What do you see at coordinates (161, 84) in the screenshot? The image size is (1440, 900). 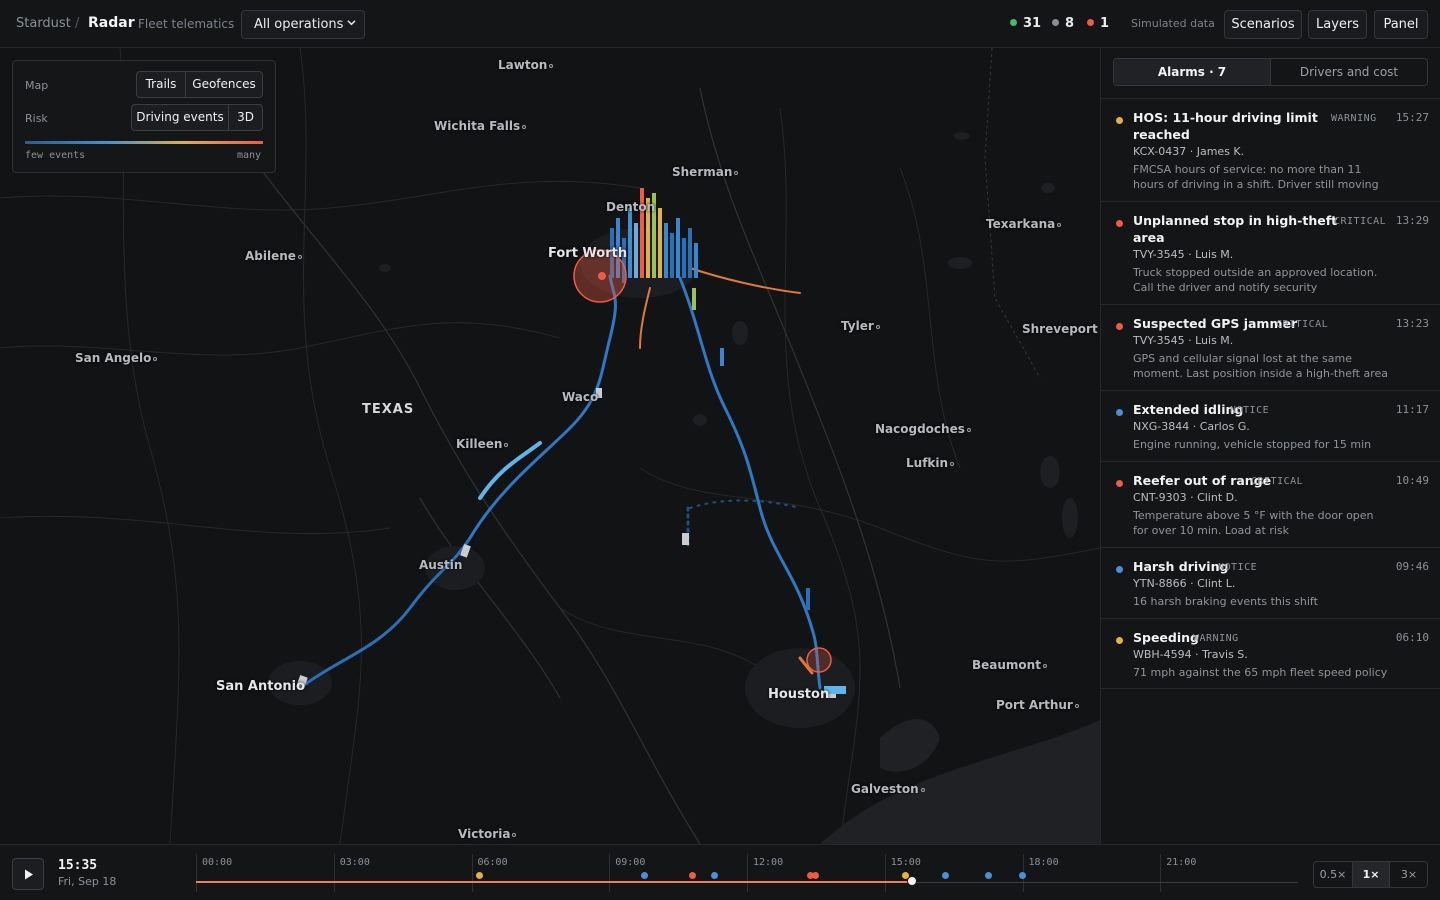 I see `trails-toggle: Trails` at bounding box center [161, 84].